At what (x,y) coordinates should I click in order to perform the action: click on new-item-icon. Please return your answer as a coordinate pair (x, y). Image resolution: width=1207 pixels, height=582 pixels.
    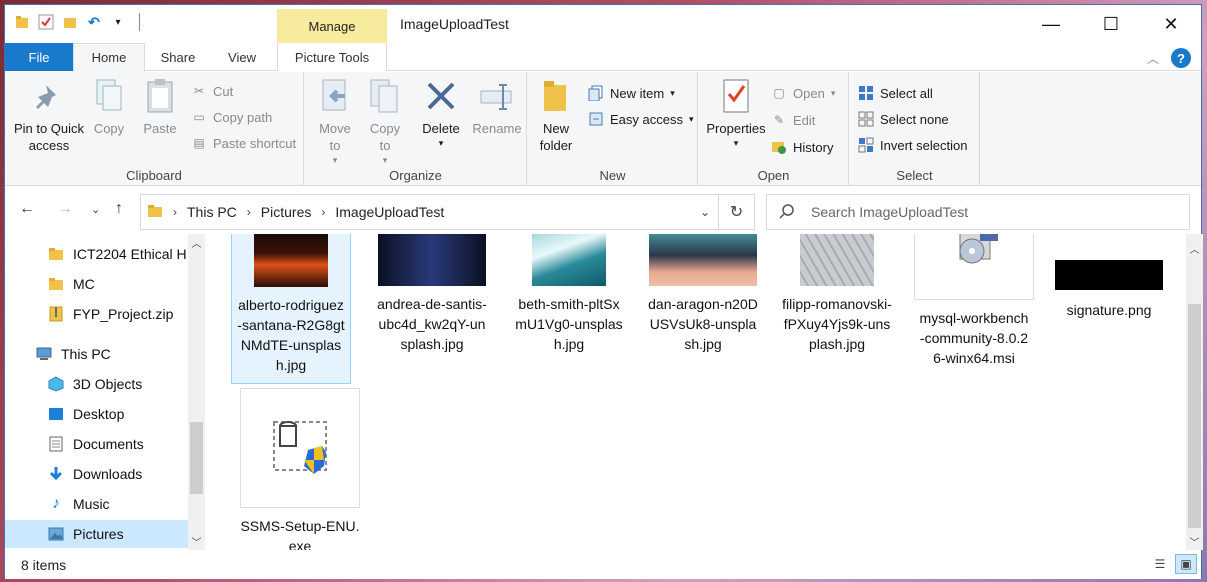
    Looking at the image, I should click on (596, 93).